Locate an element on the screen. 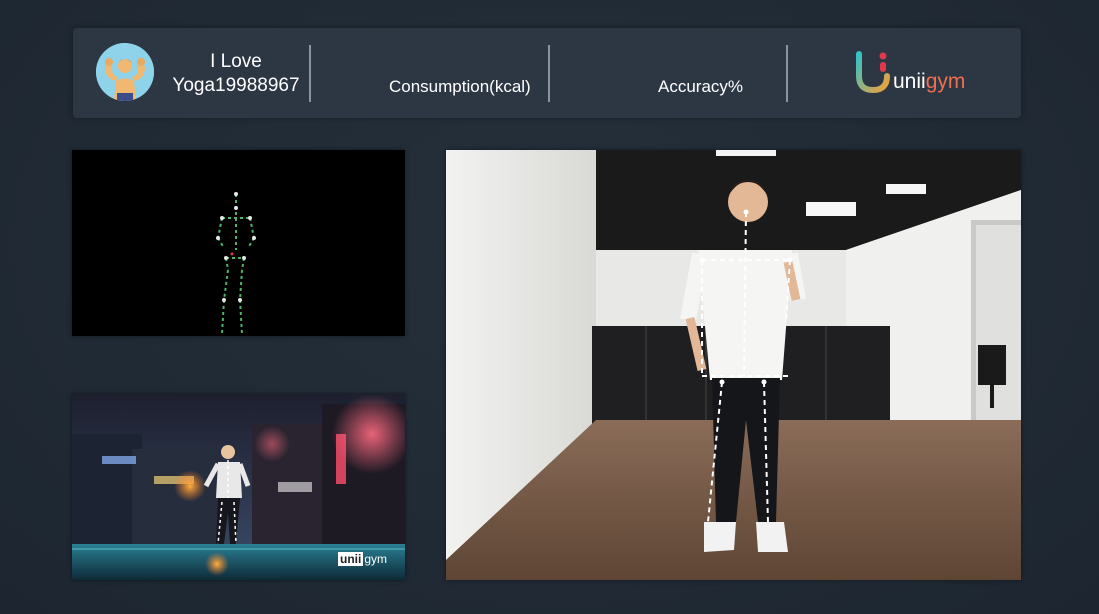 This screenshot has width=1099, height=614. avatar is located at coordinates (125, 72).